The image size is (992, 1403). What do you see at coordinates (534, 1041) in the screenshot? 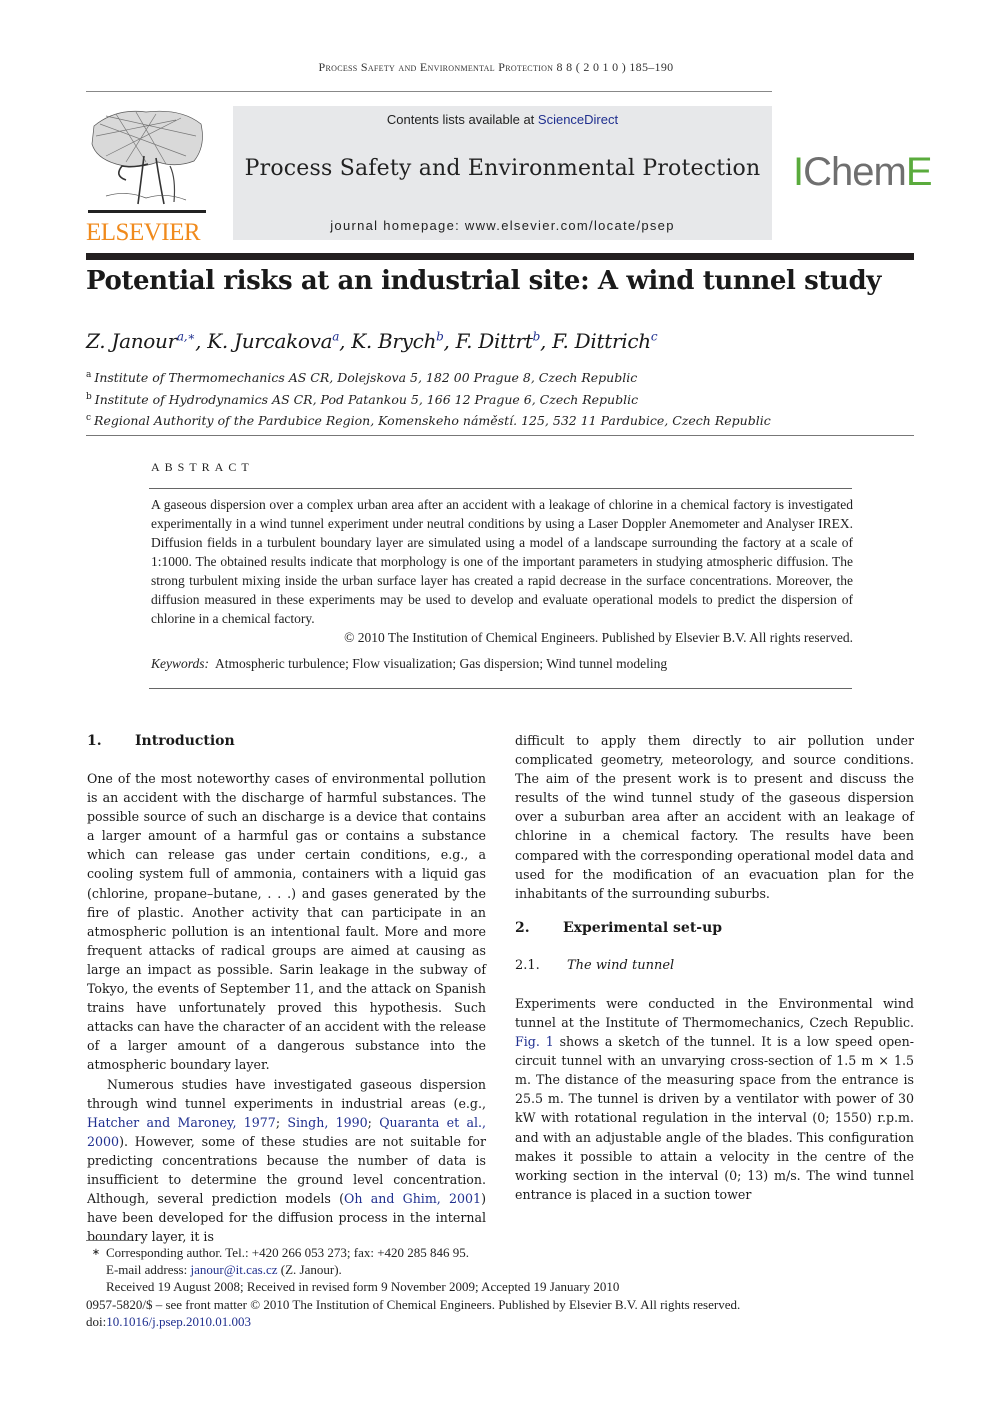
I see `figure-link: Fig. 1` at bounding box center [534, 1041].